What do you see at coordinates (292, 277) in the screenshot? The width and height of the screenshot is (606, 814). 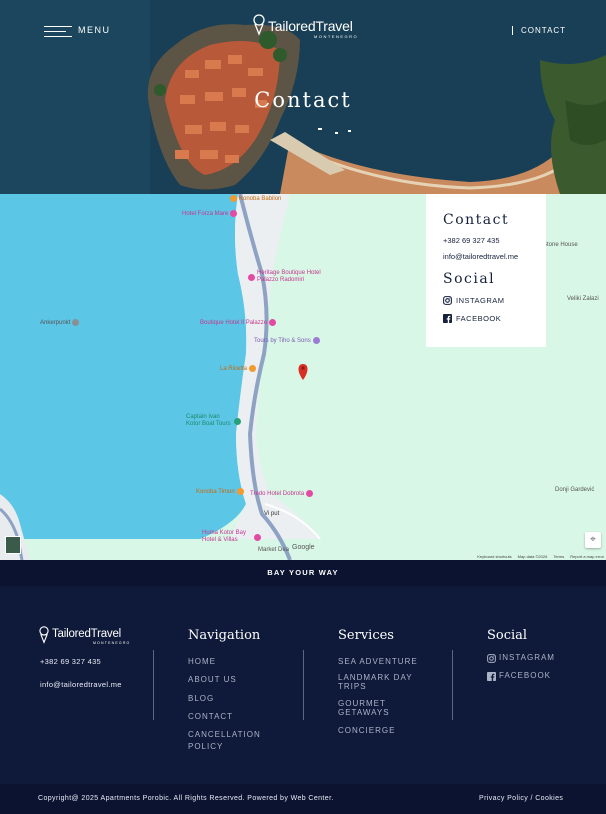 I see `map-poi: Heritage Boutique Hotel Palazzo Radomiri` at bounding box center [292, 277].